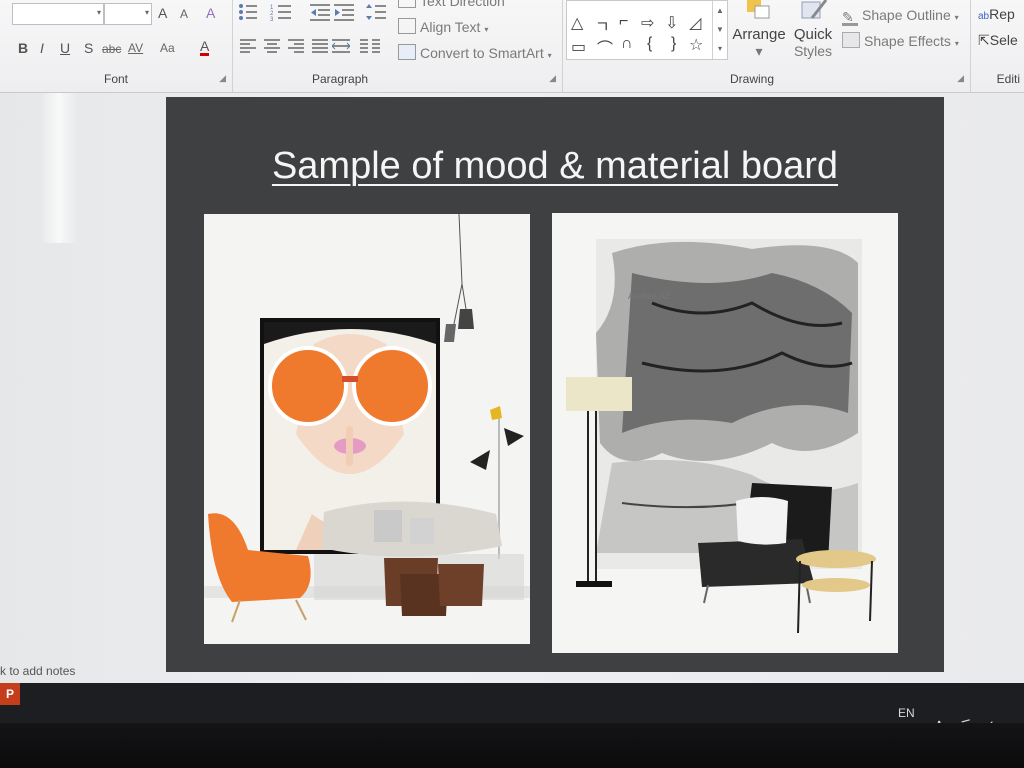  Describe the element at coordinates (23, 48) in the screenshot. I see `bold-button: B` at that location.